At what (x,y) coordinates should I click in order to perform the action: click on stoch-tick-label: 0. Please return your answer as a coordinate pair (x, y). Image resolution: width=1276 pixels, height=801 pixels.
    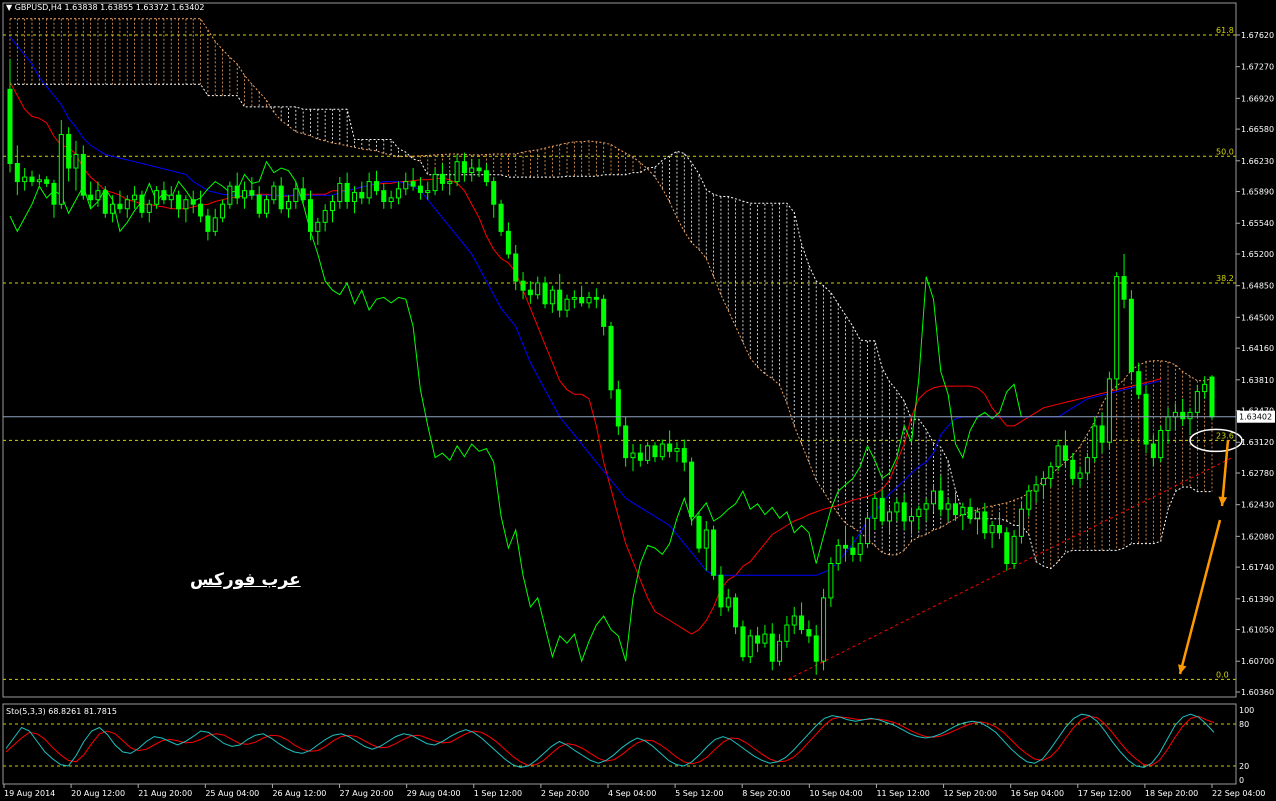
    Looking at the image, I should click on (1241, 780).